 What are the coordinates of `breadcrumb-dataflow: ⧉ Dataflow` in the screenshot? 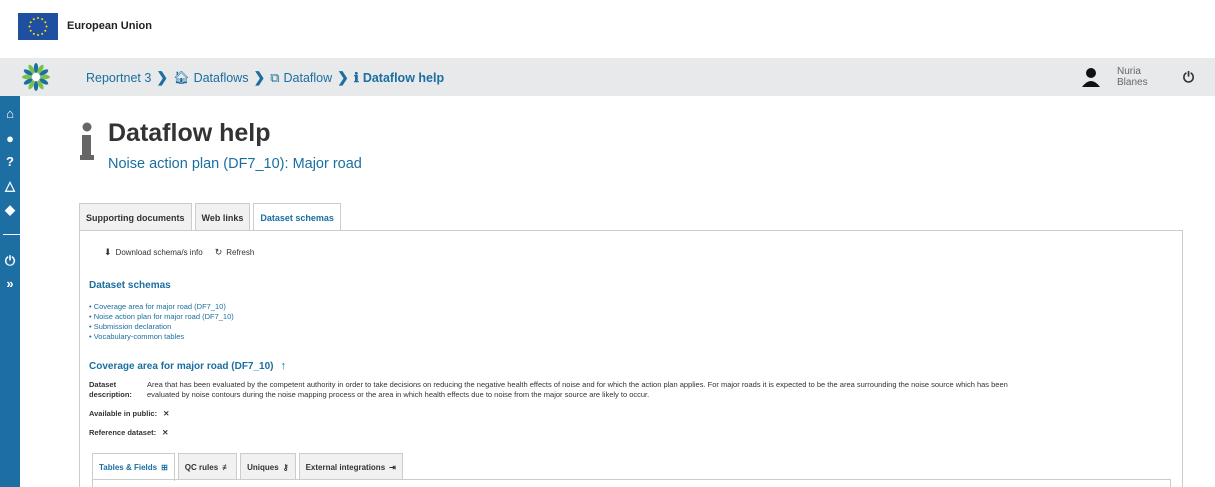 It's located at (301, 78).